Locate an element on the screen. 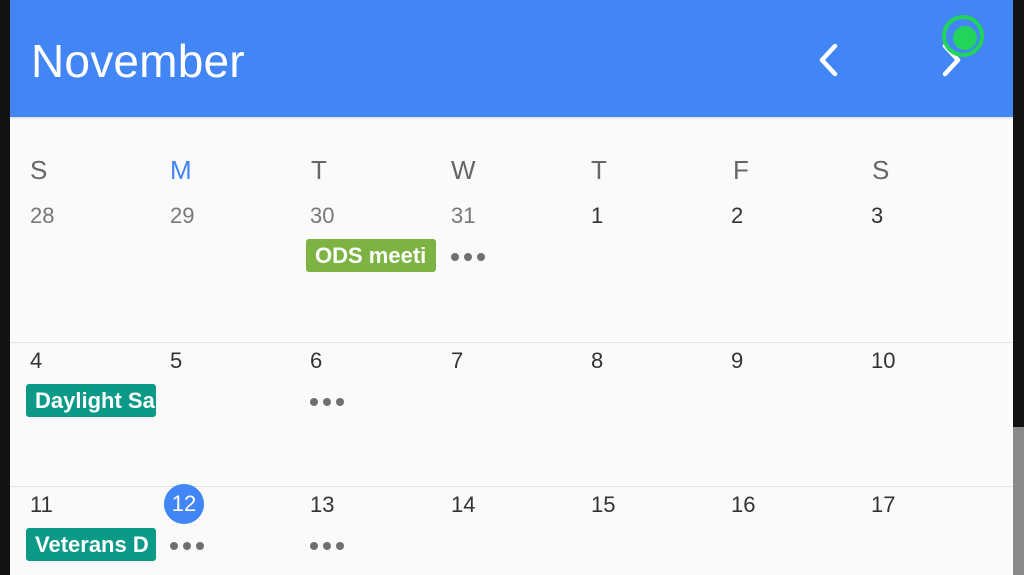 This screenshot has height=575, width=1024. day-number: 15 is located at coordinates (603, 505).